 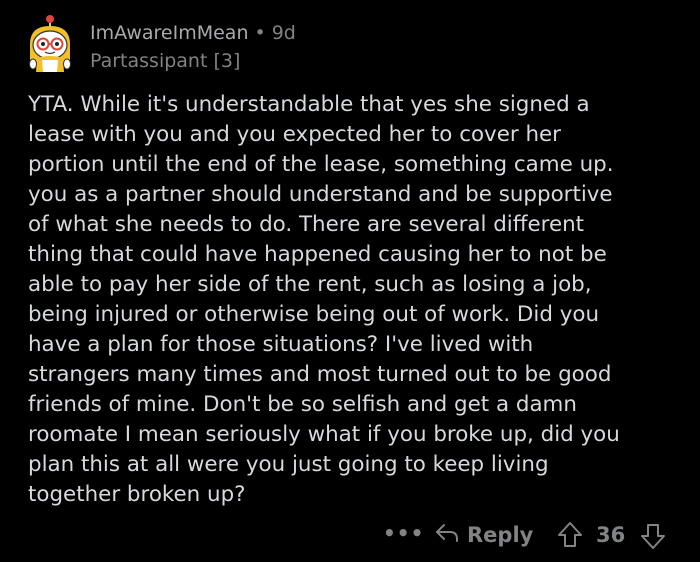 I want to click on comment-age: 9d, so click(x=283, y=33).